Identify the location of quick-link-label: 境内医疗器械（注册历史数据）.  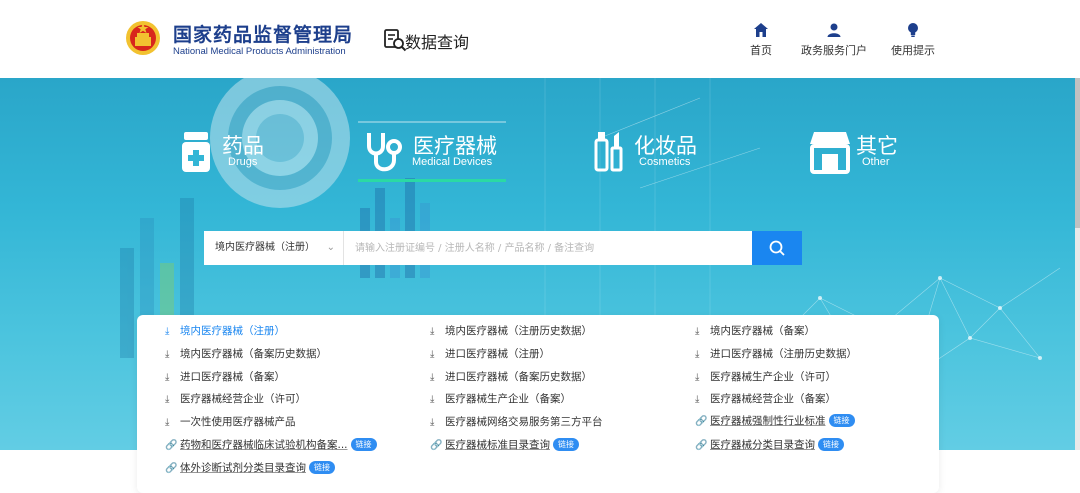
(518, 331).